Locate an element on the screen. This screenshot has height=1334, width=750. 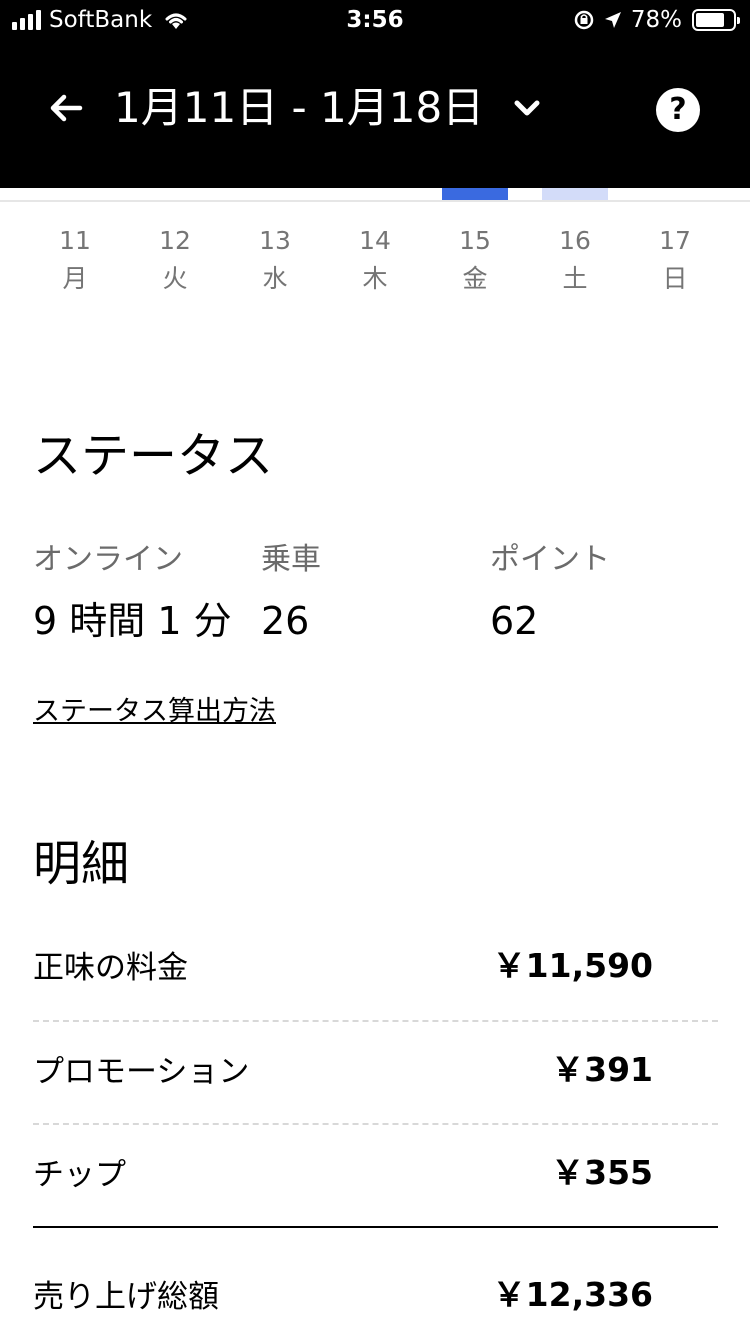
status-section-title: ステータス is located at coordinates (153, 456).